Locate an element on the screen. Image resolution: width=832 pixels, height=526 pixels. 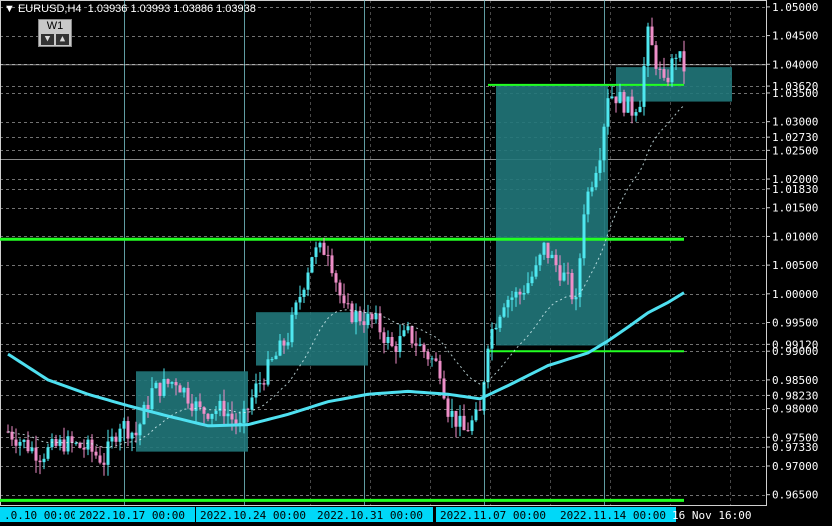
price-label: 0.98230 is located at coordinates (795, 395).